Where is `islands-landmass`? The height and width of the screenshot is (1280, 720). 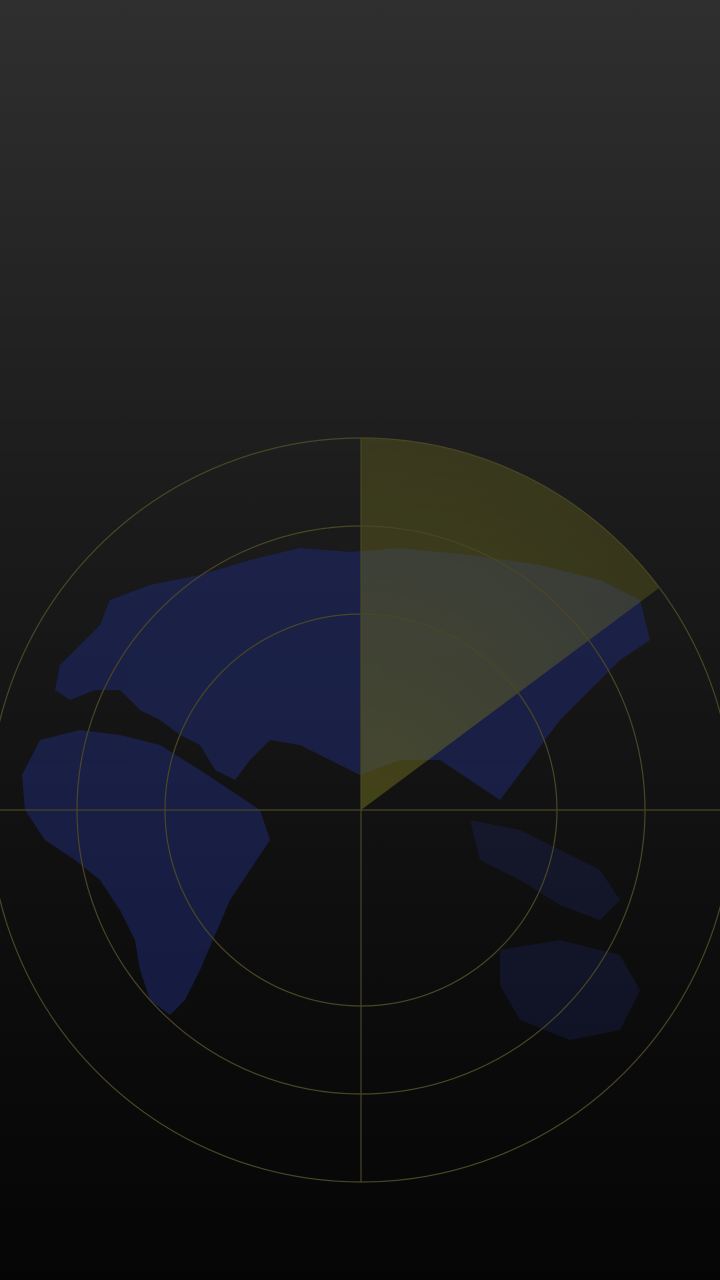 islands-landmass is located at coordinates (545, 870).